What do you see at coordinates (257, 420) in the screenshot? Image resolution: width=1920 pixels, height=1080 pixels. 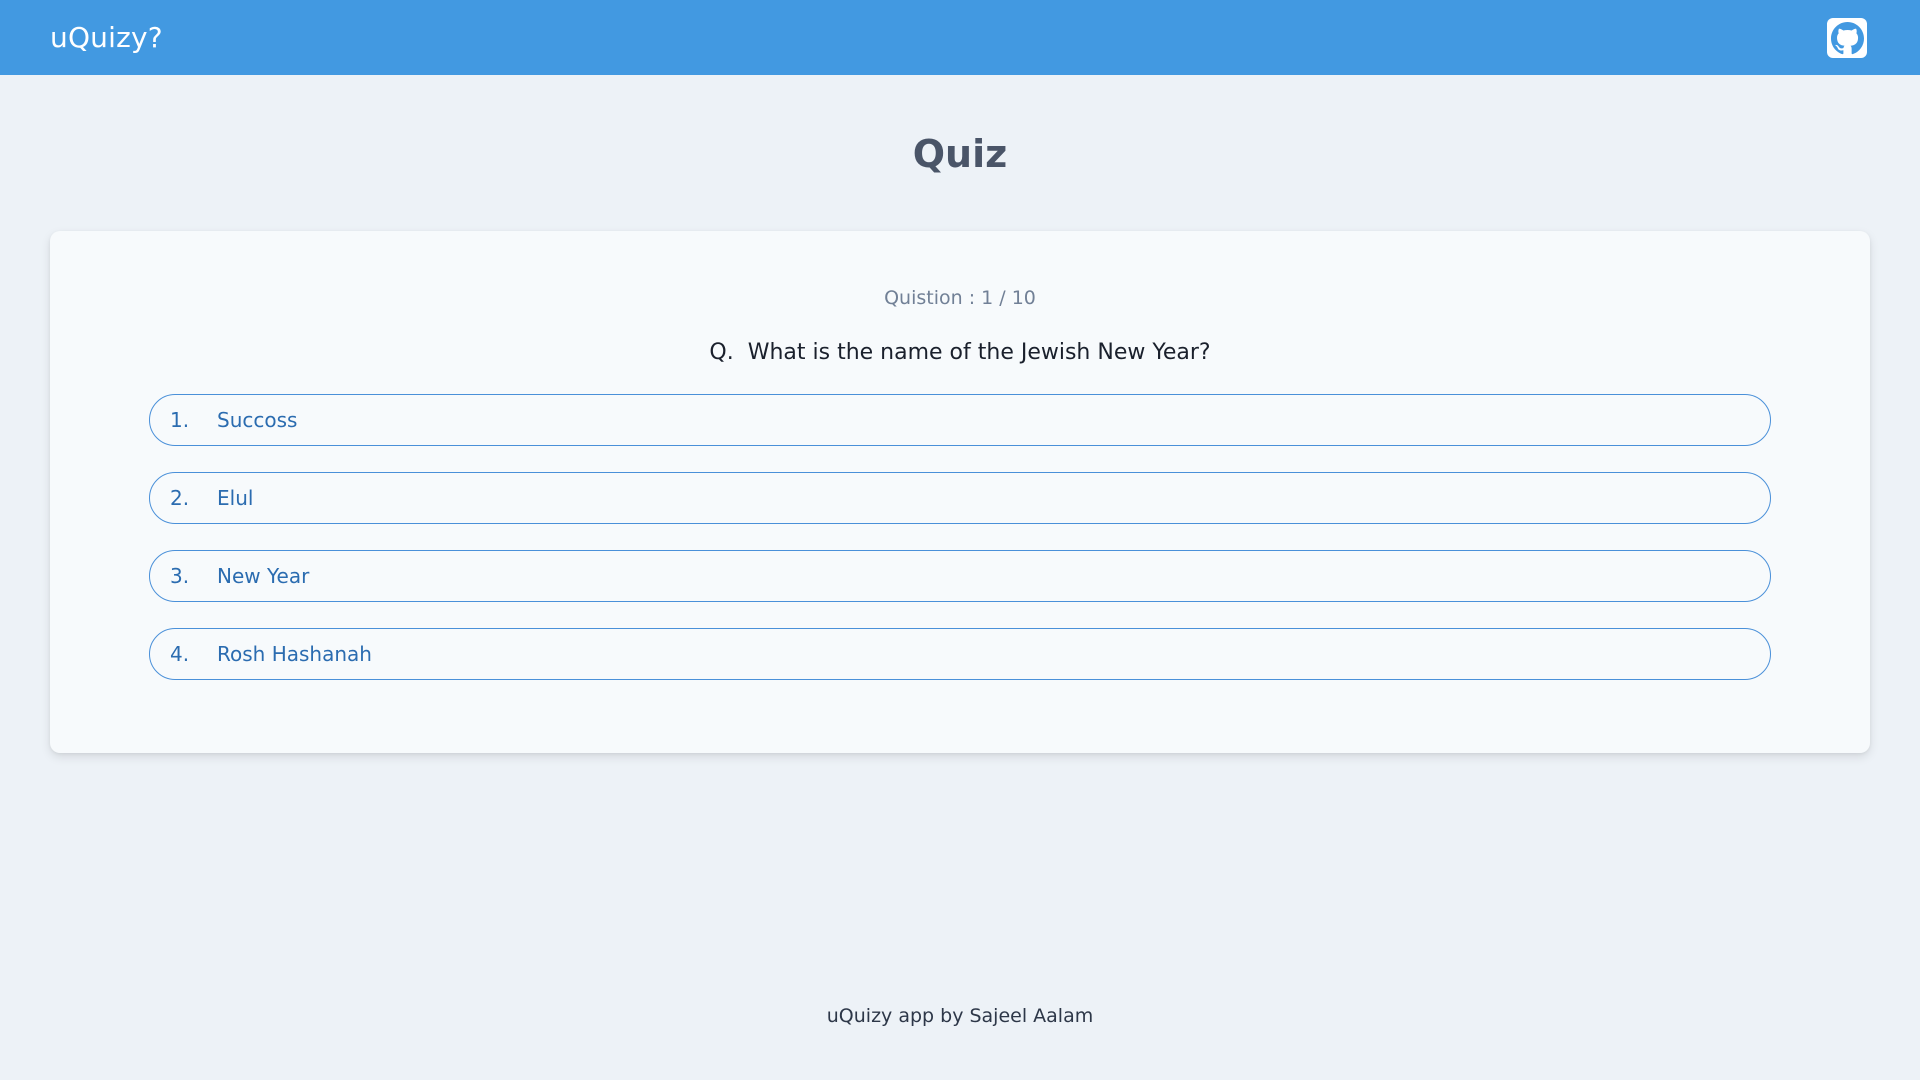 I see `option-text: Succoss` at bounding box center [257, 420].